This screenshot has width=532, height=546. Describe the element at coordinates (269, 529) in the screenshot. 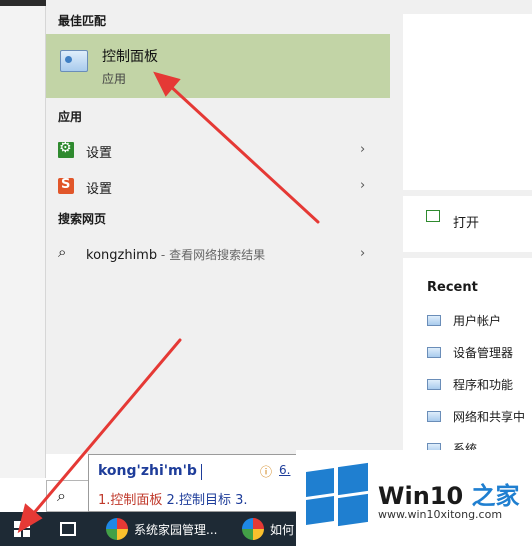

I see `taskbar-app-2: 如何` at that location.